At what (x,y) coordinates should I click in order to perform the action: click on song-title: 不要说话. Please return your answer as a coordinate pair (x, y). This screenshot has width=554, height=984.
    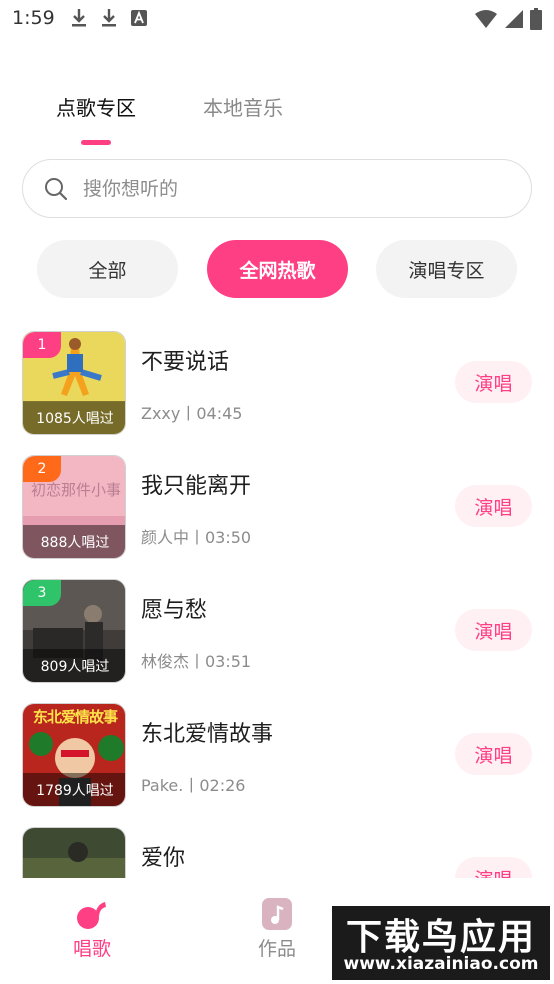
    Looking at the image, I should click on (185, 362).